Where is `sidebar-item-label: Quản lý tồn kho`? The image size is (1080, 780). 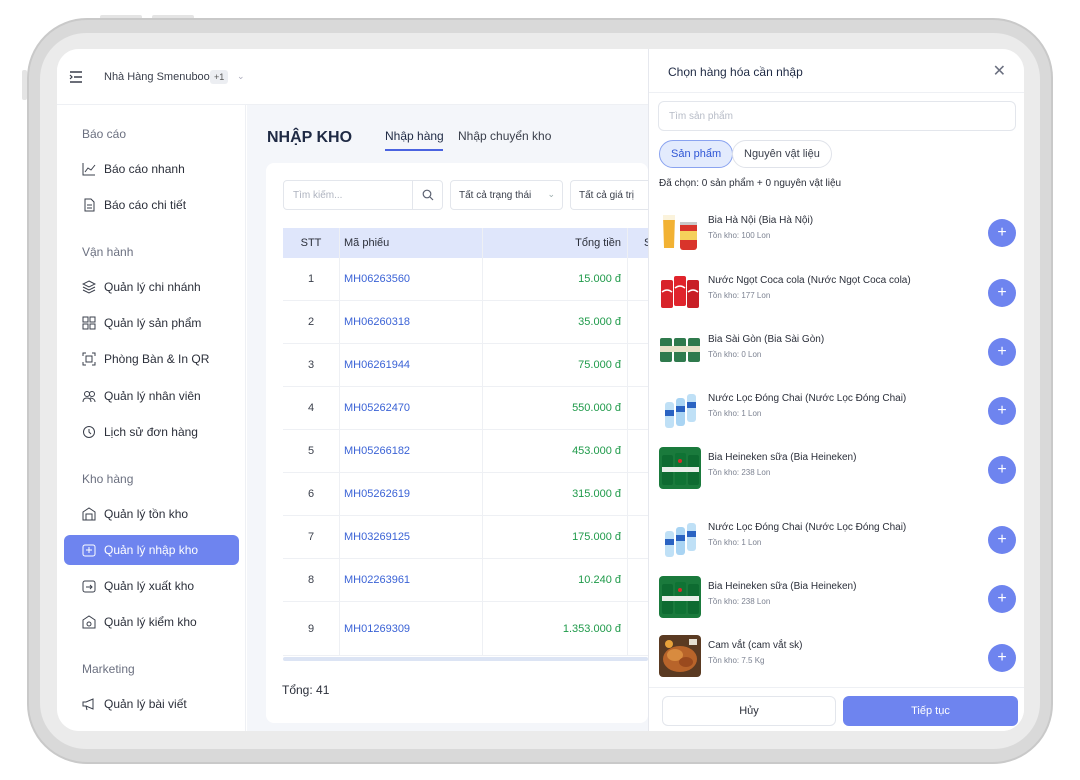
sidebar-item-label: Quản lý tồn kho is located at coordinates (146, 514).